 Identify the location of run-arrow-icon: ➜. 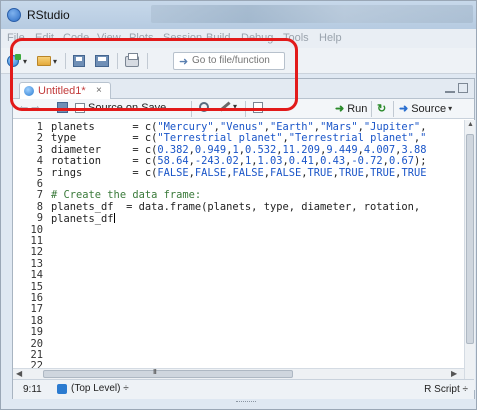
(340, 109).